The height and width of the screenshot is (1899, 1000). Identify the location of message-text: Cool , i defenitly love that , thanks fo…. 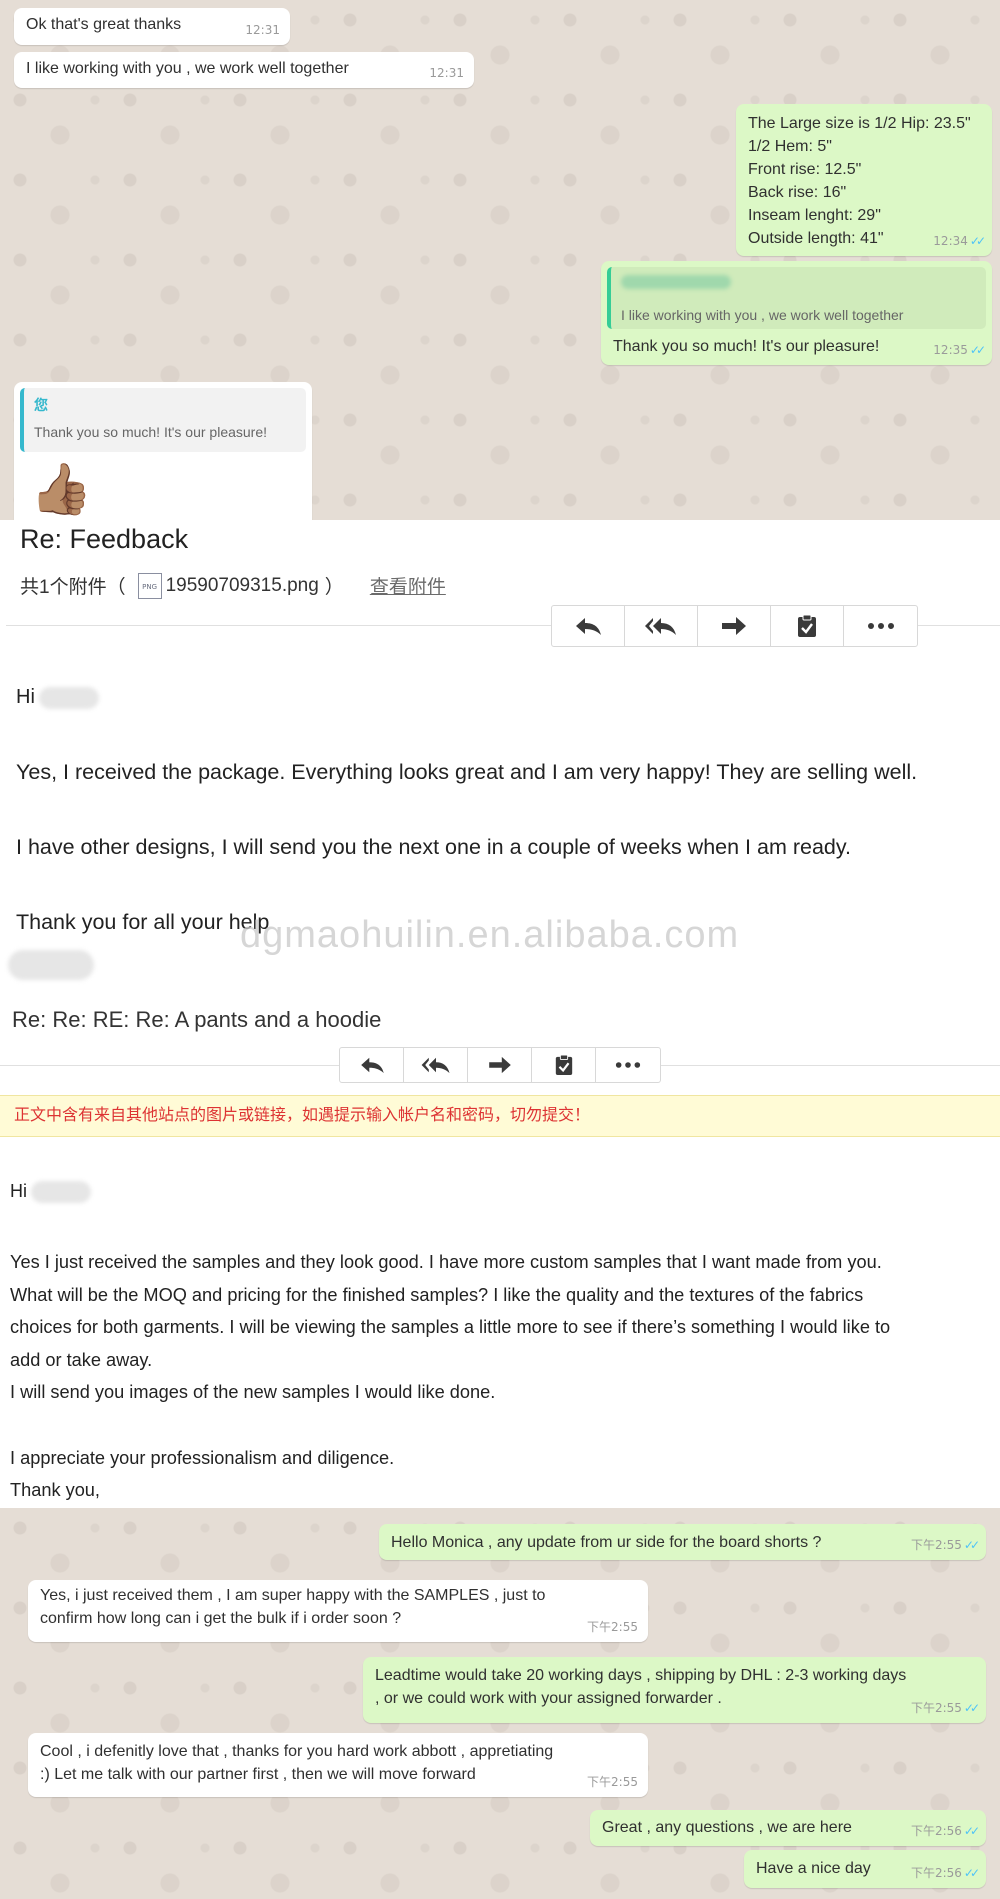
(297, 1763).